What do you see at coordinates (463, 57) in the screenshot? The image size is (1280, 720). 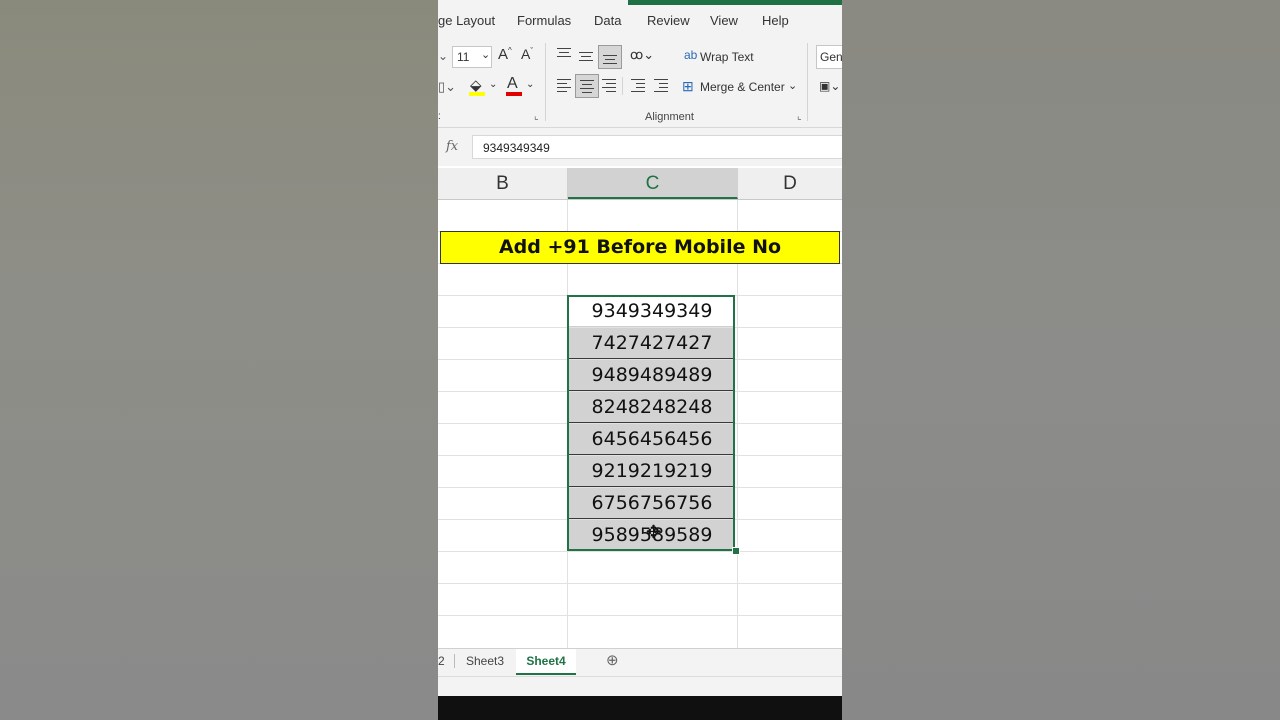 I see `font-size-value: 11` at bounding box center [463, 57].